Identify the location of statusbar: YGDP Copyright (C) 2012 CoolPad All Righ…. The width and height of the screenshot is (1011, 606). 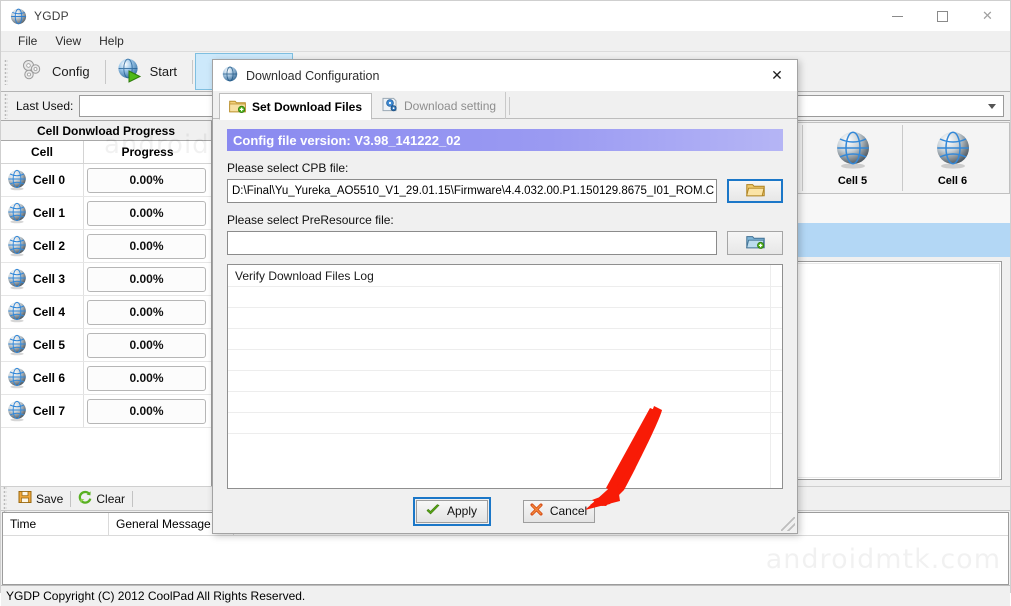
(505, 595).